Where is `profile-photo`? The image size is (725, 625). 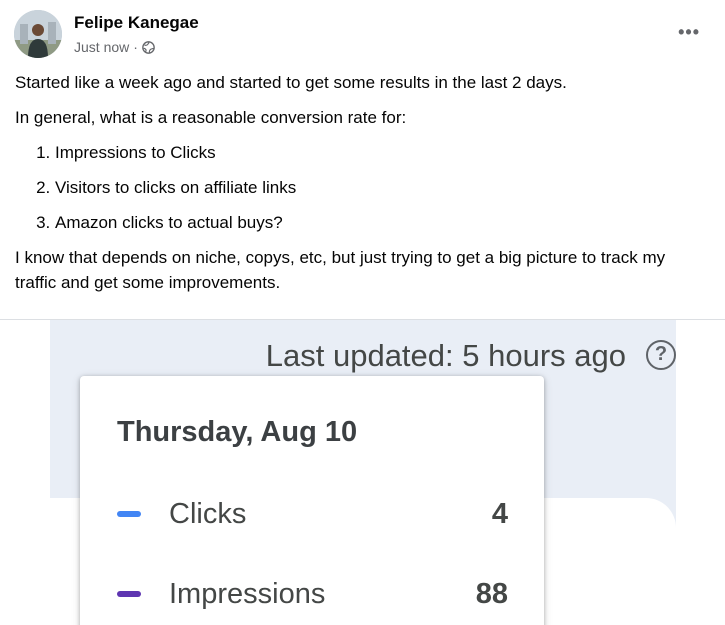 profile-photo is located at coordinates (38, 34).